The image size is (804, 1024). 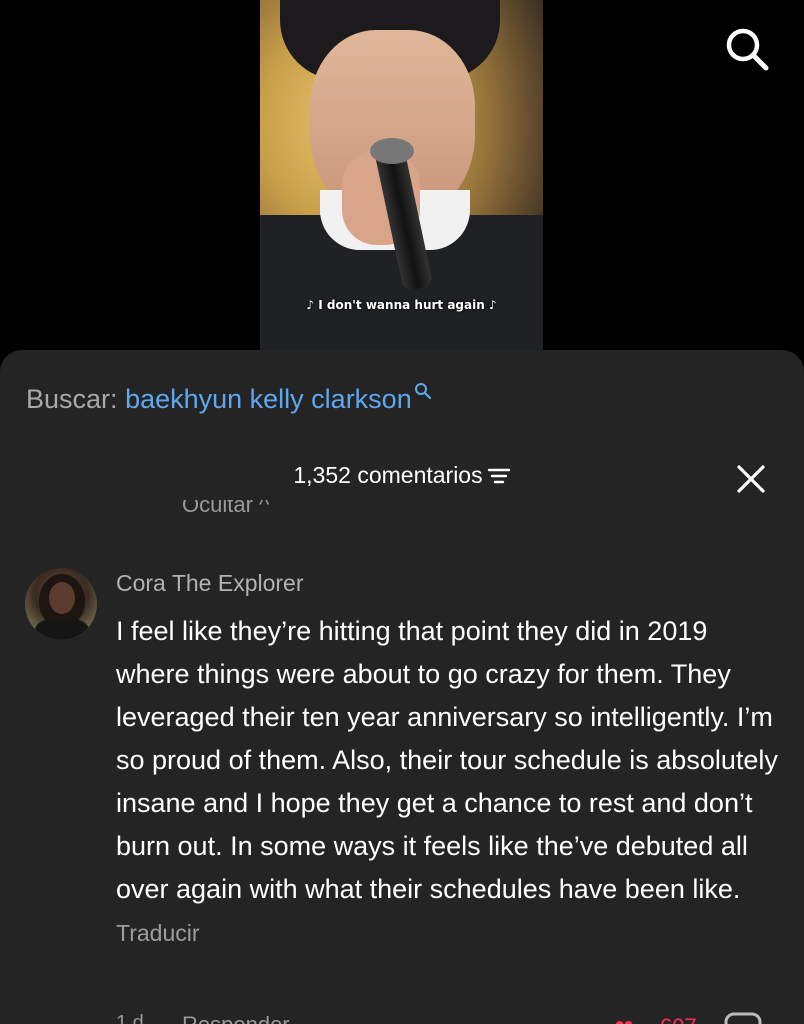 What do you see at coordinates (62, 629) in the screenshot?
I see `avatar-shirt` at bounding box center [62, 629].